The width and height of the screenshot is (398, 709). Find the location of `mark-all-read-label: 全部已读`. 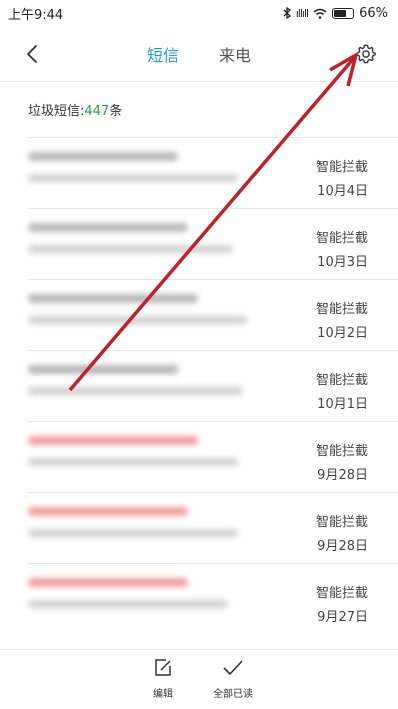

mark-all-read-label: 全部已读 is located at coordinates (233, 694).